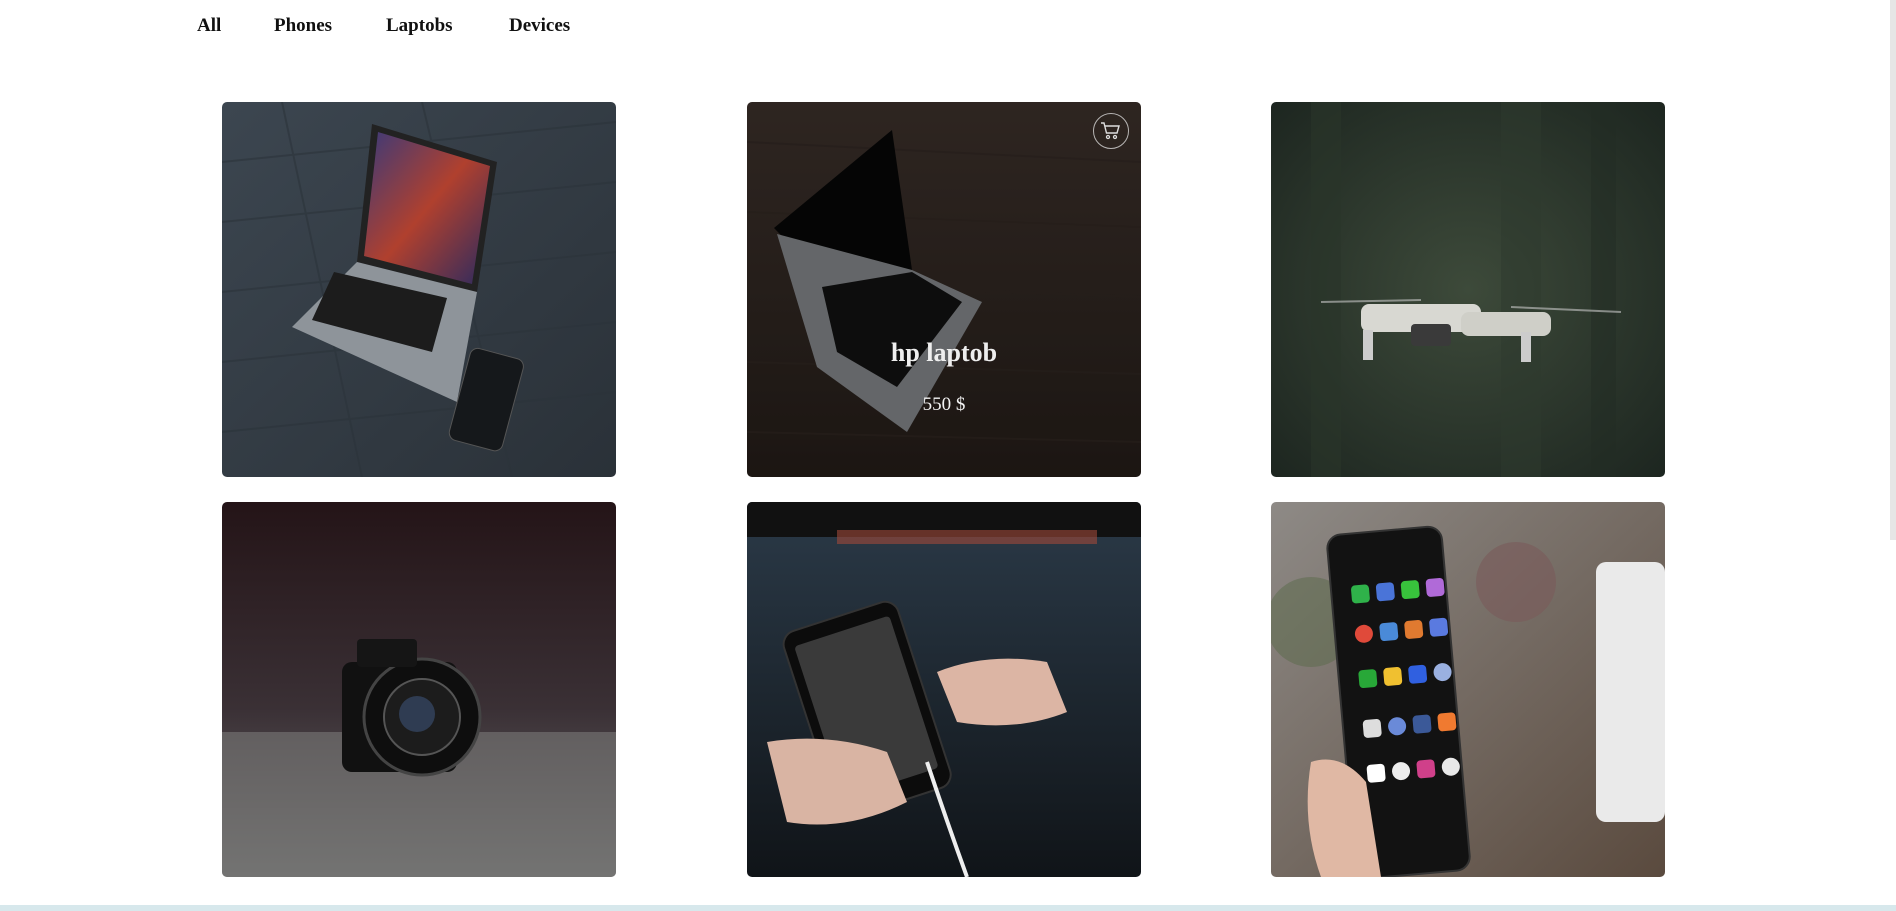  I want to click on product-overlay: hp laptob 550 $, so click(944, 289).